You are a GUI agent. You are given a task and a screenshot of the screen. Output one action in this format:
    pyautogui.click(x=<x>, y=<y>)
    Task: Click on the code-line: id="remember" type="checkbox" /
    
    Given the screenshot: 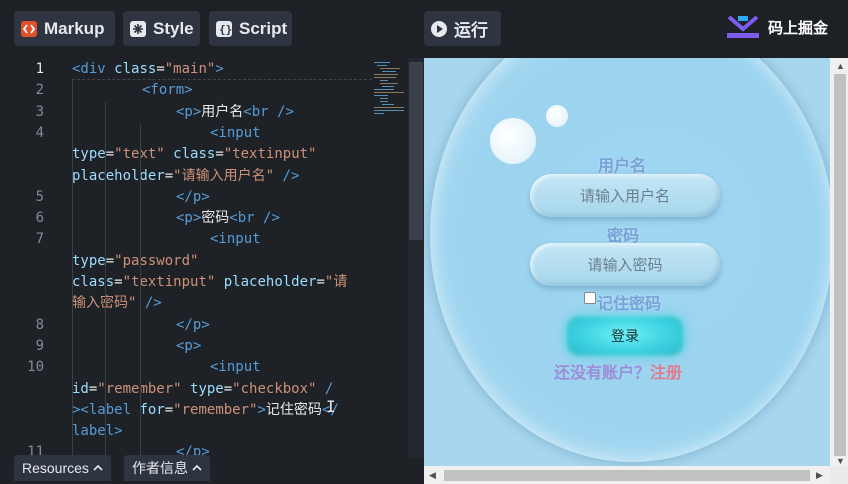 What is the action you would take?
    pyautogui.click(x=202, y=389)
    